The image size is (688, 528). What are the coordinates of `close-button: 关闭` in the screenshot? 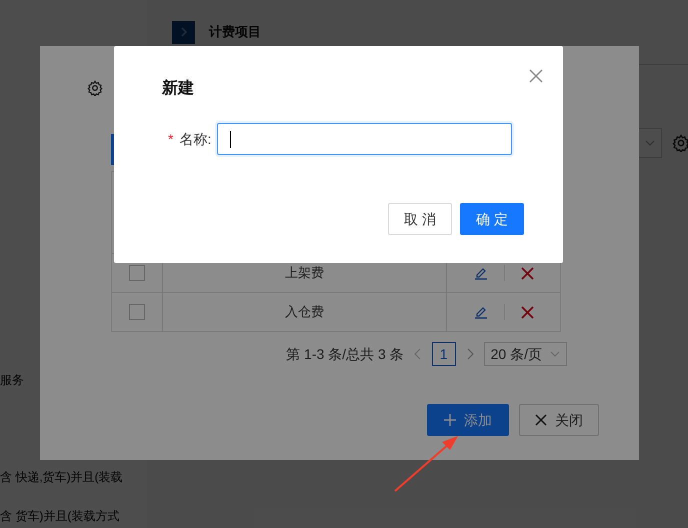 It's located at (559, 420).